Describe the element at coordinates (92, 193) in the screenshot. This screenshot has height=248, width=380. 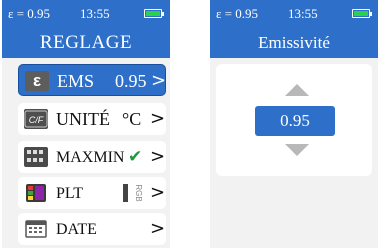
I see `menu-item-plt: PLT RGB >` at that location.